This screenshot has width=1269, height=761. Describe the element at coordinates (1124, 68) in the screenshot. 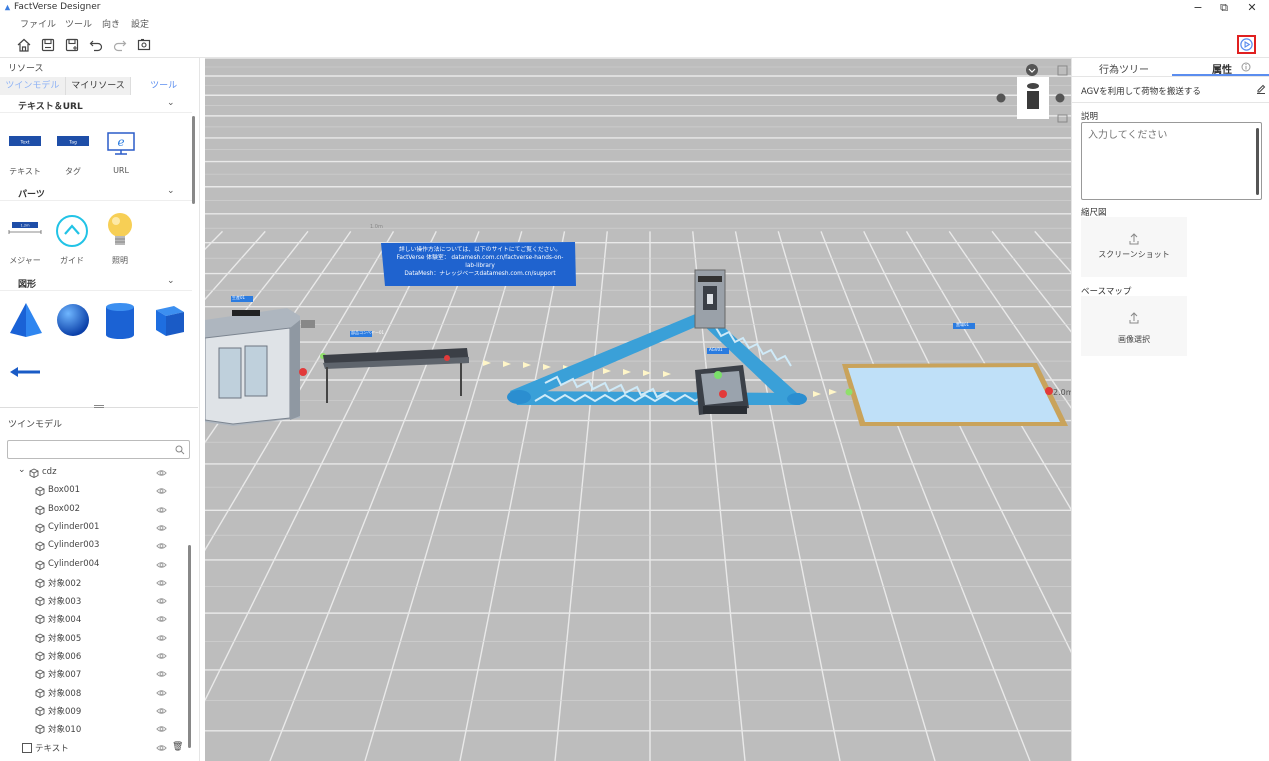

I see `tab-behavior-tree: 行為ツリー` at that location.